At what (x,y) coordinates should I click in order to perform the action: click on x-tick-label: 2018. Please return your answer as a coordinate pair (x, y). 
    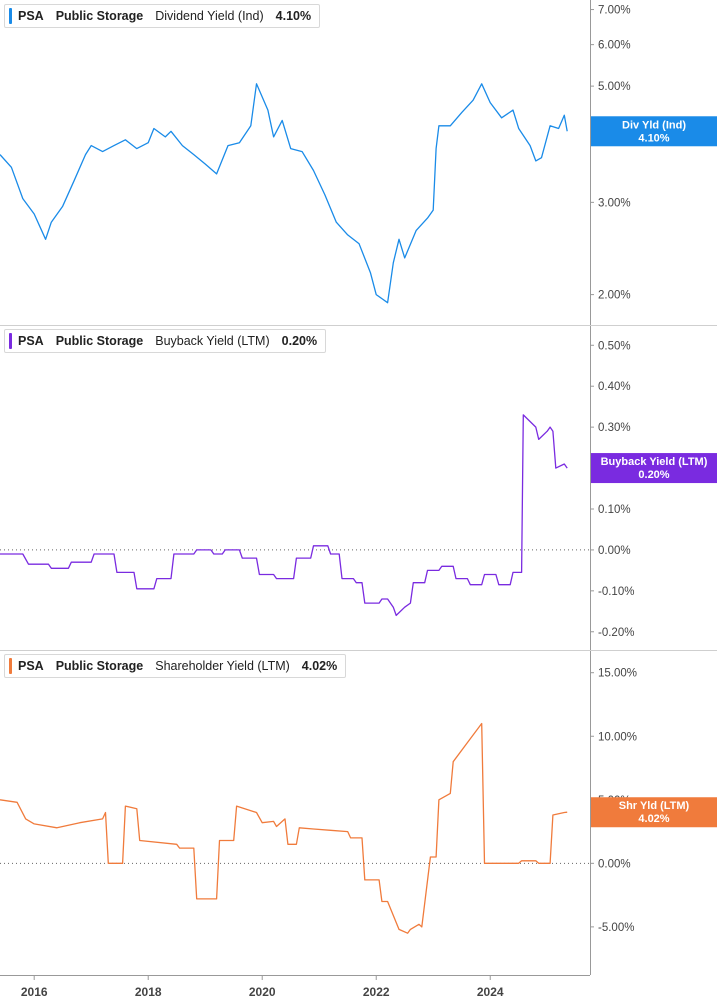
    Looking at the image, I should click on (148, 992).